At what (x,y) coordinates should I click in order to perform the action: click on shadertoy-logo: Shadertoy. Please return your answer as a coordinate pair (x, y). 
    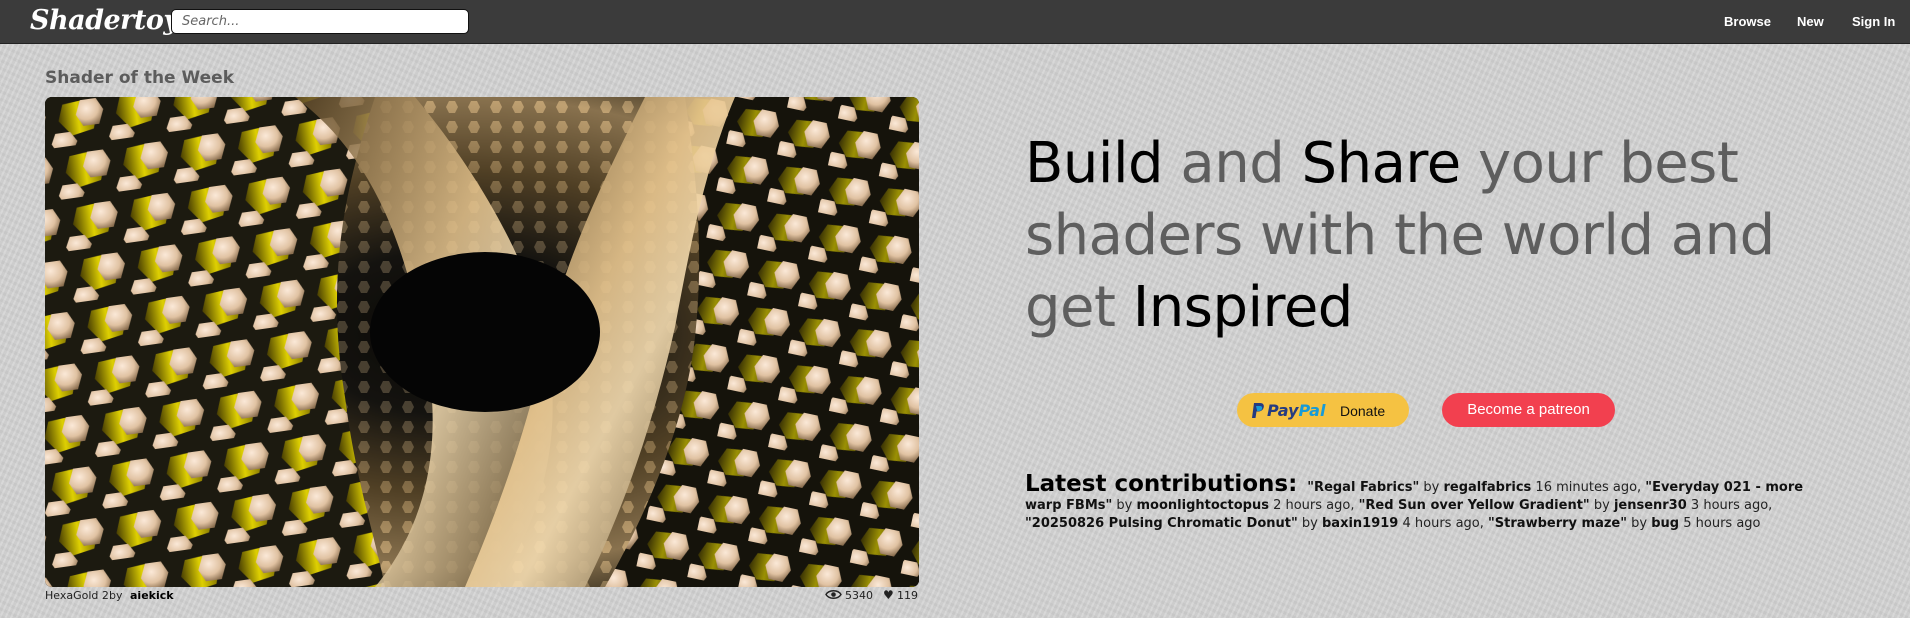
    Looking at the image, I should click on (104, 20).